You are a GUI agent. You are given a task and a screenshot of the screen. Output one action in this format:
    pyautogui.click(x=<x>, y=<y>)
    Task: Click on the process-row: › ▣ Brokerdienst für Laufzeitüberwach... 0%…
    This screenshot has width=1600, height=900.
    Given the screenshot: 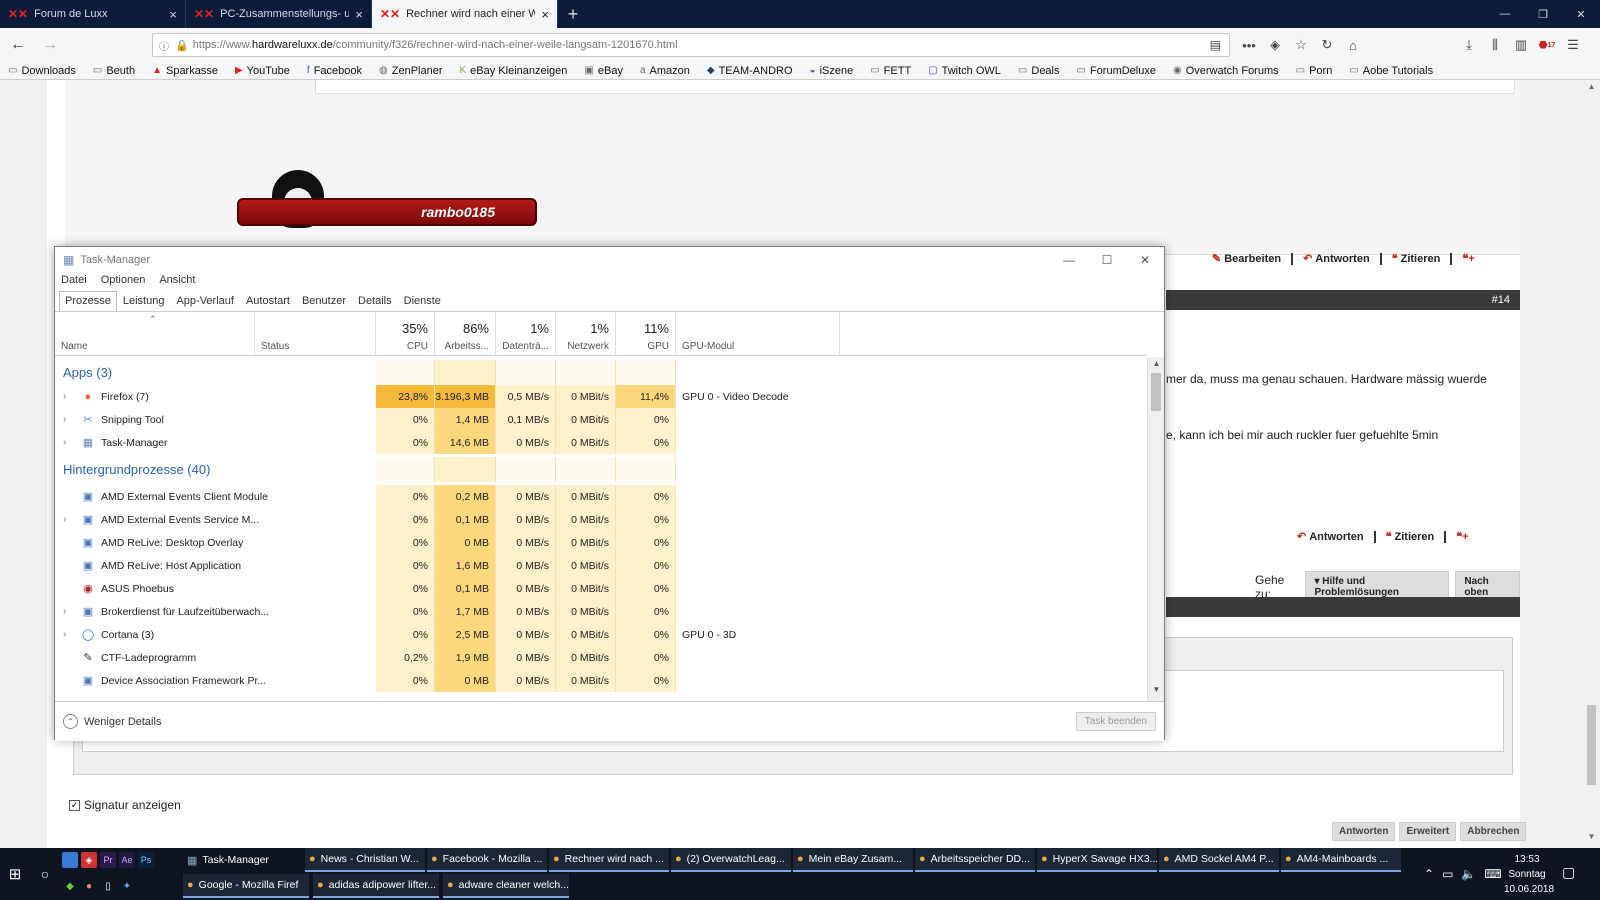 What is the action you would take?
    pyautogui.click(x=601, y=611)
    